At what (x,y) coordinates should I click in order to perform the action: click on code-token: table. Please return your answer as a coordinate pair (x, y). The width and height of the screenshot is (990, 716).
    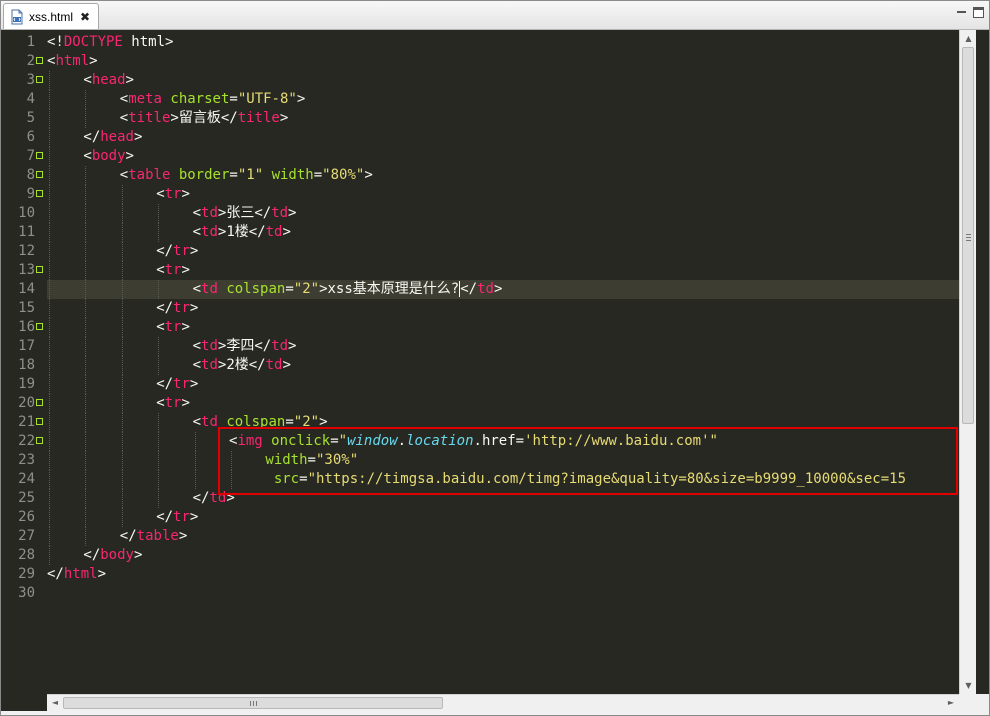
    Looking at the image, I should click on (157, 536).